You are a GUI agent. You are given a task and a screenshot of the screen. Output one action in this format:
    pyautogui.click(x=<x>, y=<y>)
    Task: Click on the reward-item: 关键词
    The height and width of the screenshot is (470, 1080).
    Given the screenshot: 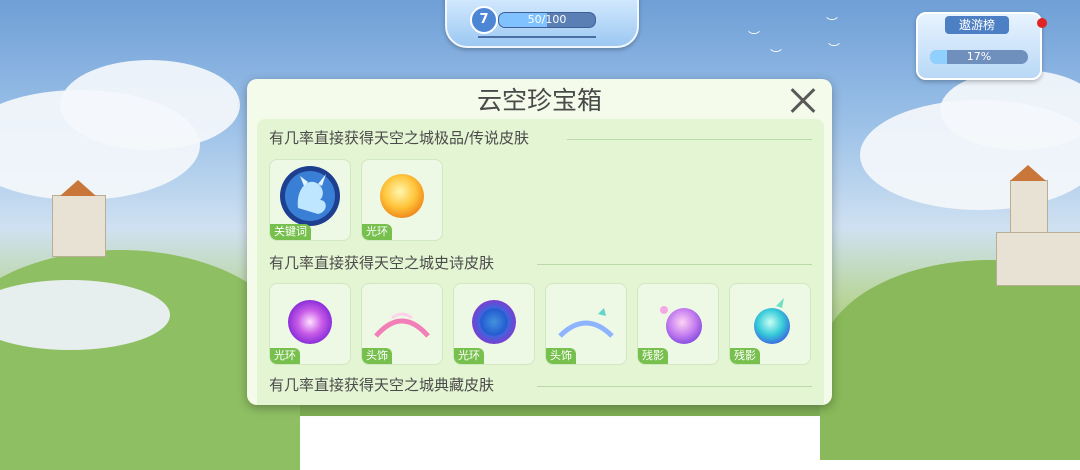 What is the action you would take?
    pyautogui.click(x=310, y=200)
    